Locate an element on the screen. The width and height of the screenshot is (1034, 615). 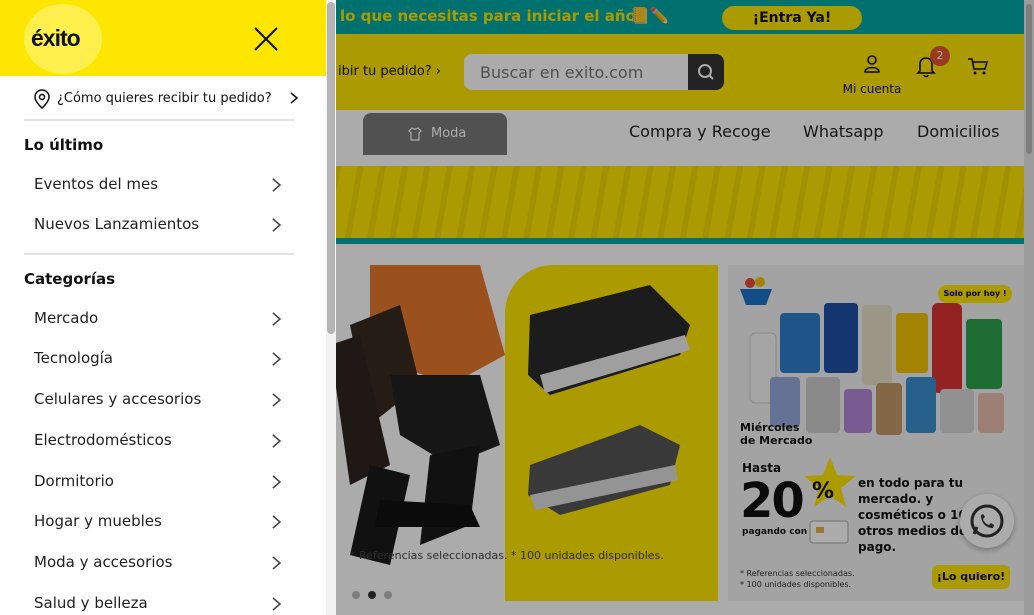
menu-item-label: Salud y belleza is located at coordinates (91, 603).